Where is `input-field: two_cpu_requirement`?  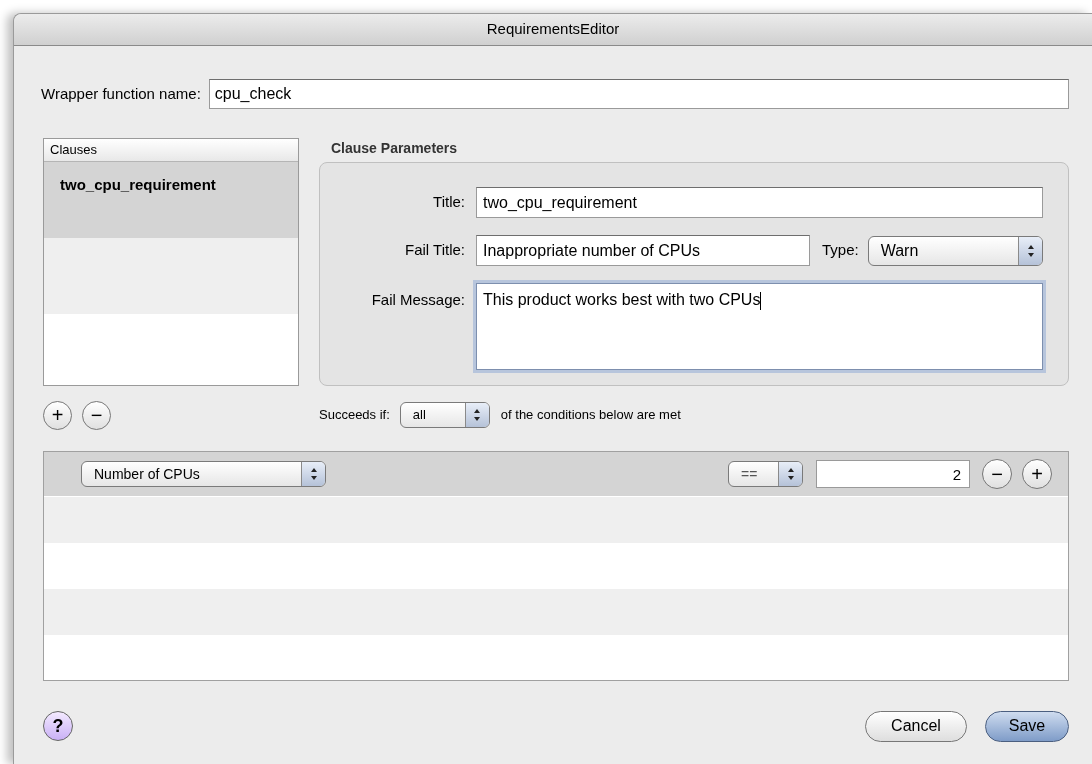
input-field: two_cpu_requirement is located at coordinates (759, 202).